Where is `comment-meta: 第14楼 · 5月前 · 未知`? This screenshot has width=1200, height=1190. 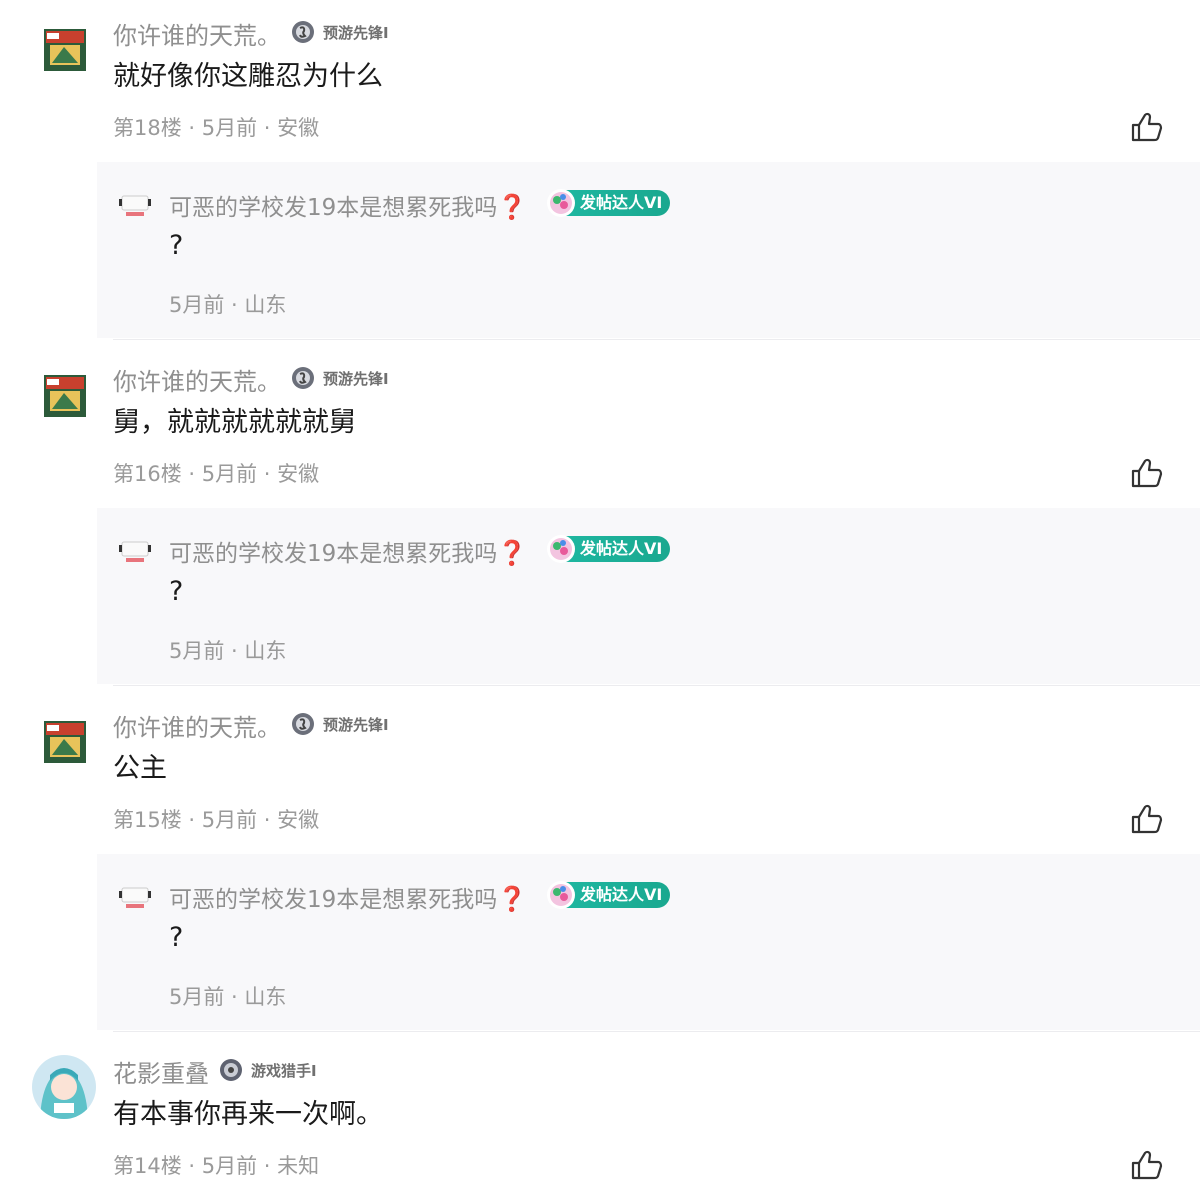
comment-meta: 第14楼 · 5月前 · 未知 is located at coordinates (216, 1166).